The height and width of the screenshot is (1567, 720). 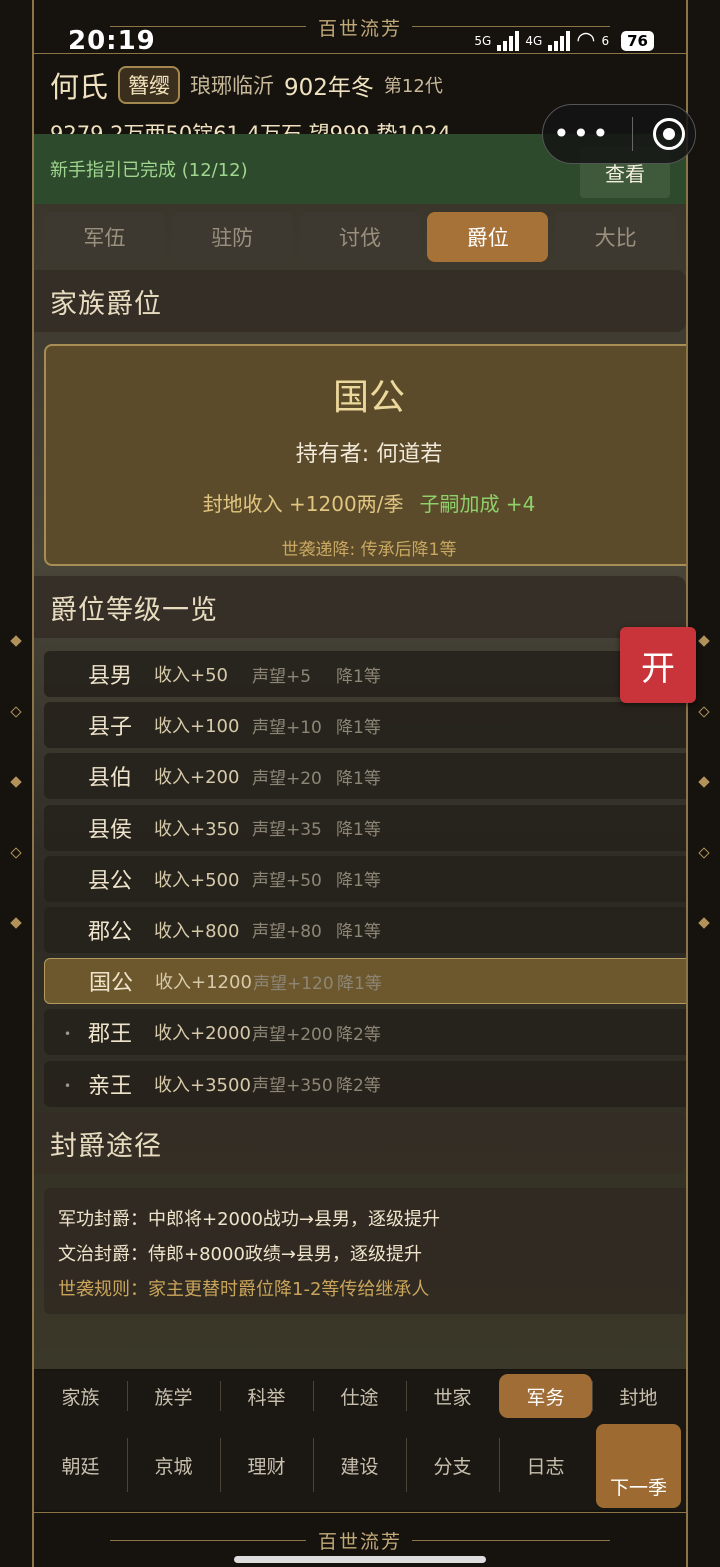 What do you see at coordinates (452, 1465) in the screenshot?
I see `nav-branch: 分支` at bounding box center [452, 1465].